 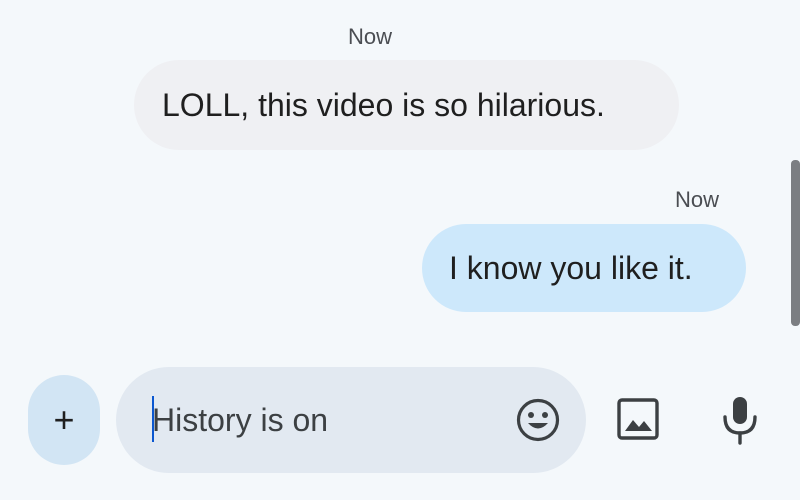 What do you see at coordinates (571, 268) in the screenshot?
I see `message-text: I know you like it.` at bounding box center [571, 268].